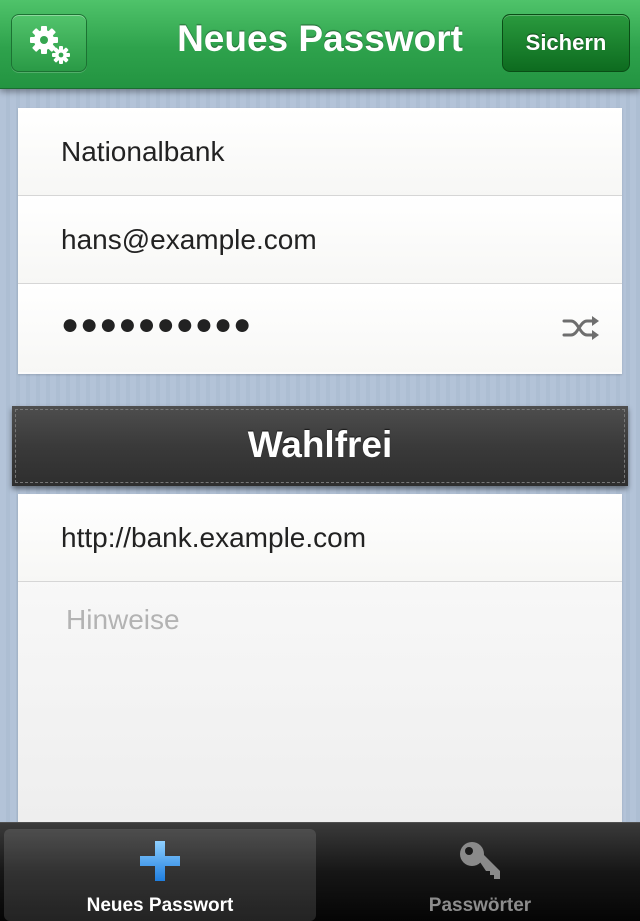 The width and height of the screenshot is (640, 921). What do you see at coordinates (160, 905) in the screenshot?
I see `tab-new-password-label: Neues Passwort` at bounding box center [160, 905].